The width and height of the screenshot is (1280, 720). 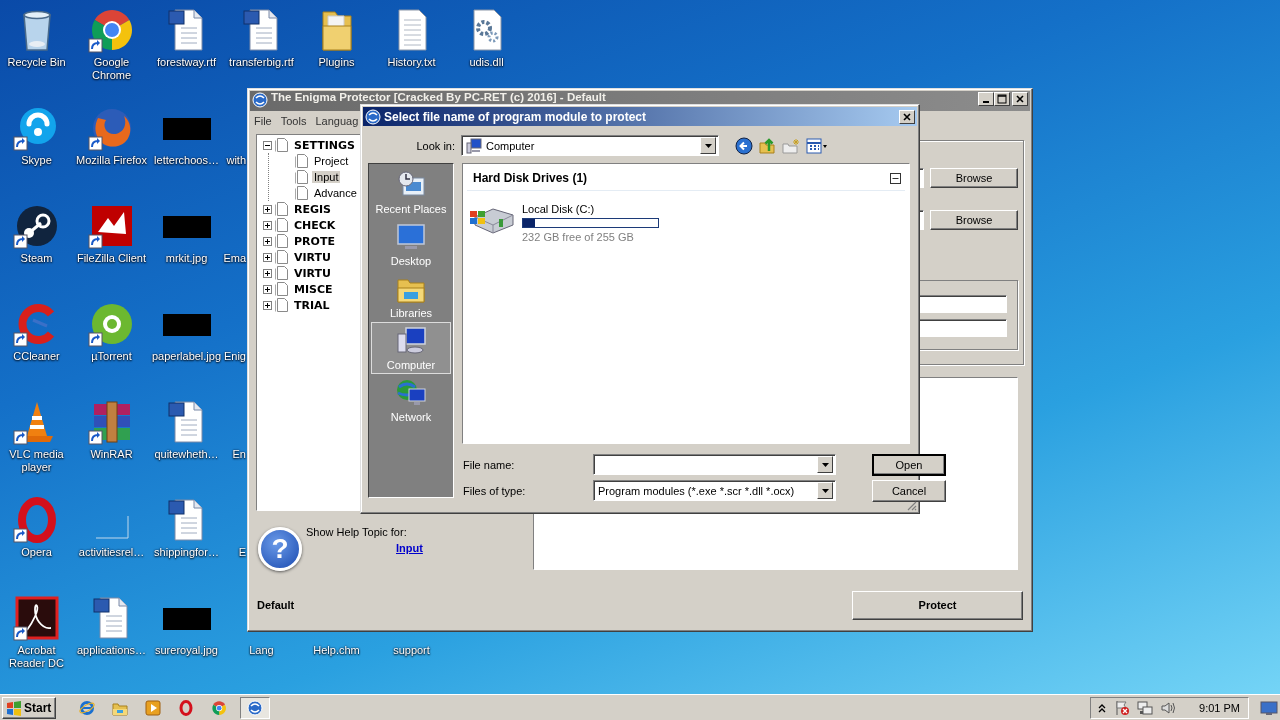 I want to click on icon-label: E, so click(x=242, y=552).